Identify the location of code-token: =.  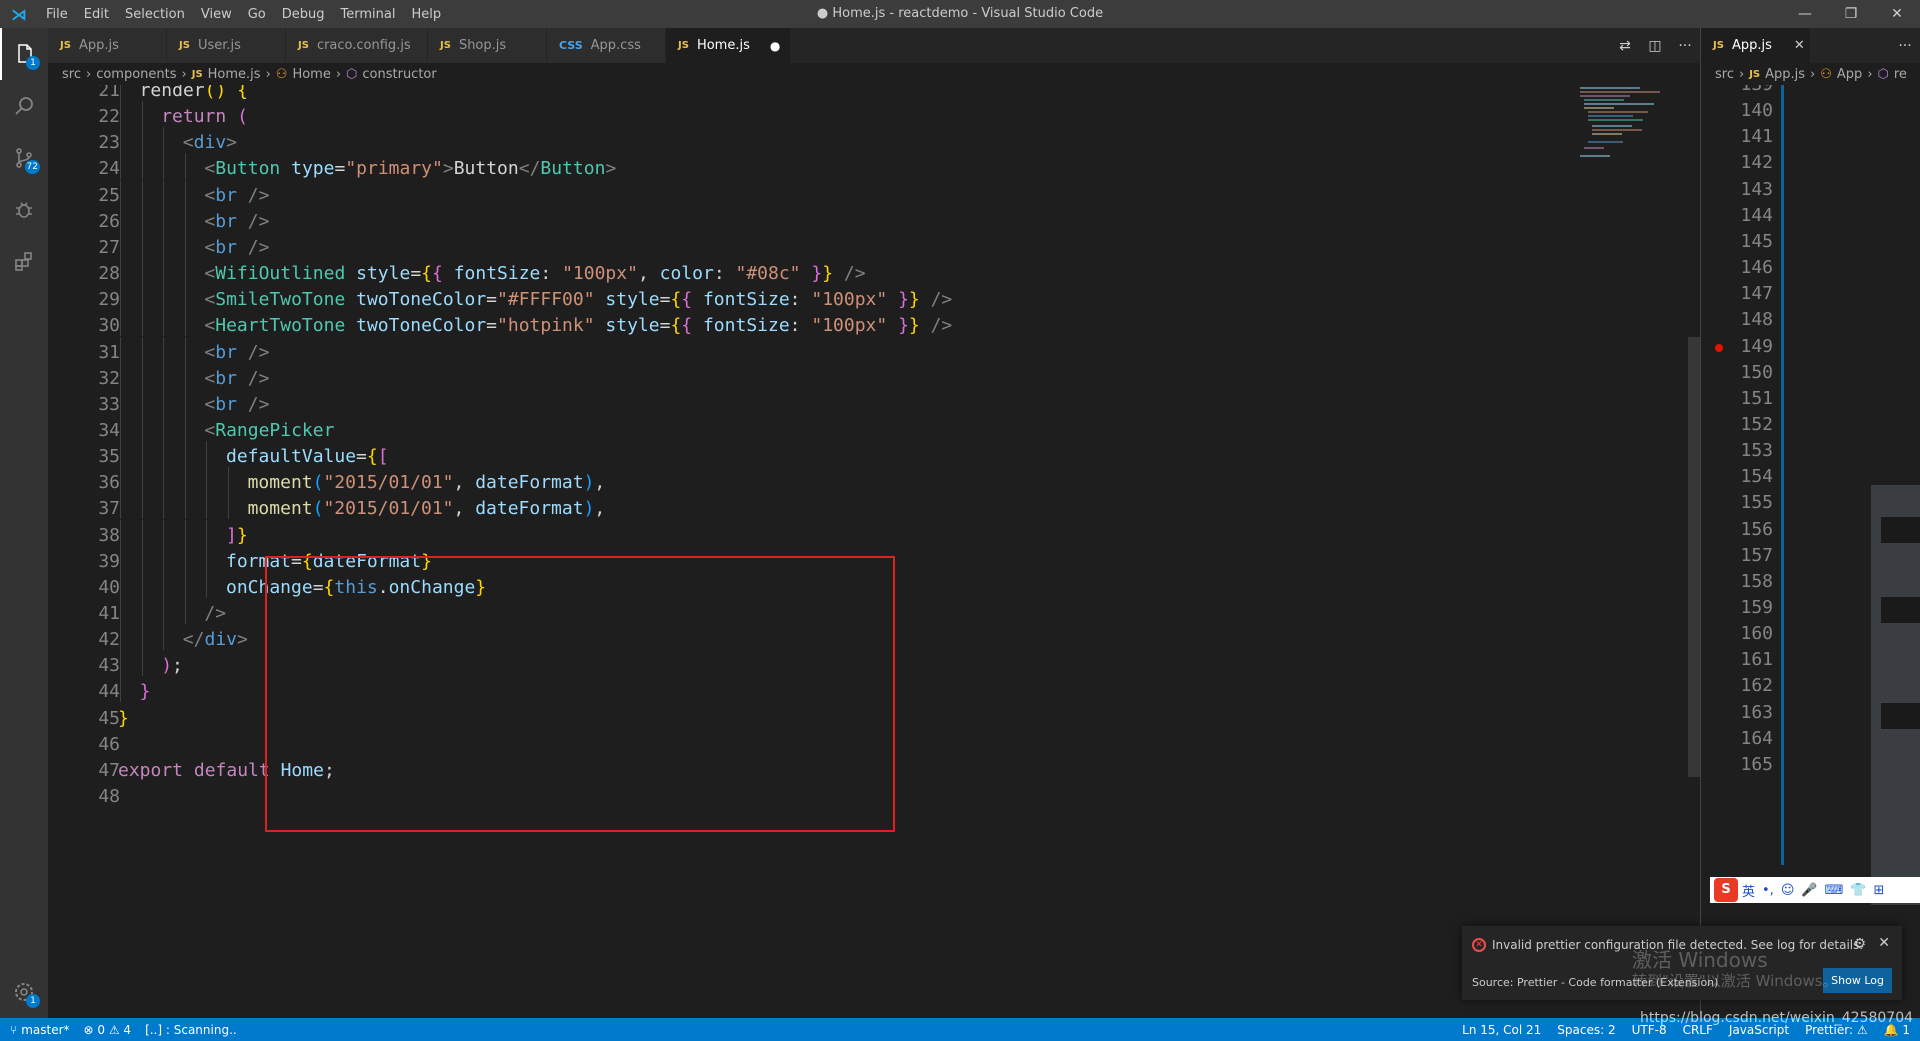
(416, 274).